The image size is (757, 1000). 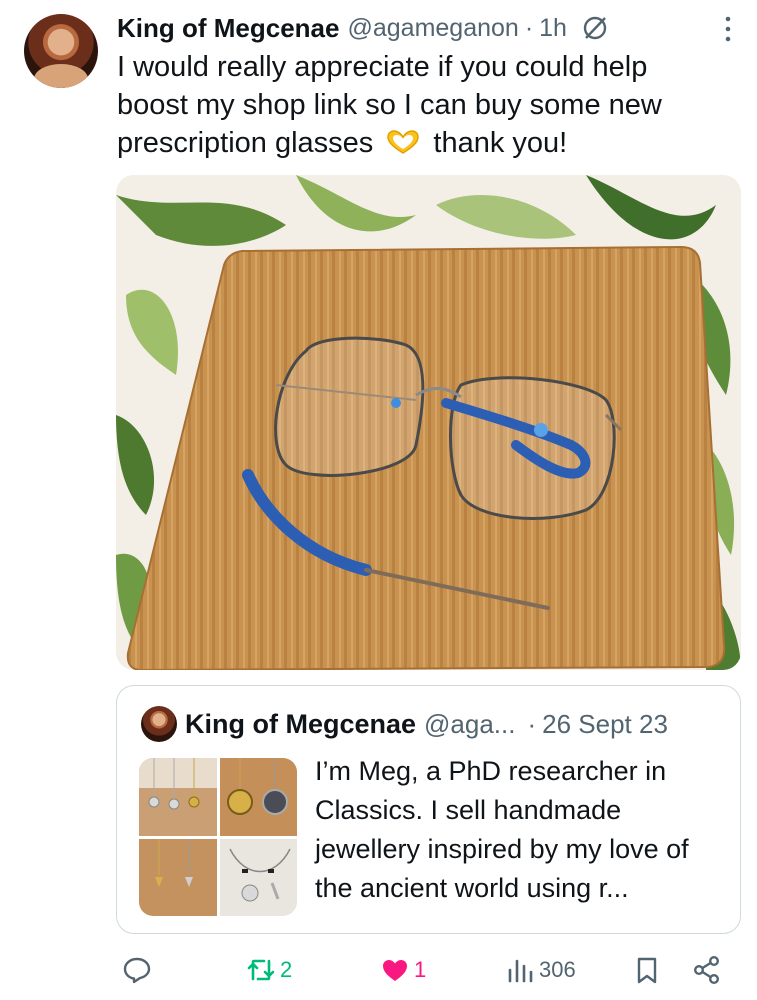 What do you see at coordinates (500, 143) in the screenshot?
I see `tweet-text-segment: thank you!` at bounding box center [500, 143].